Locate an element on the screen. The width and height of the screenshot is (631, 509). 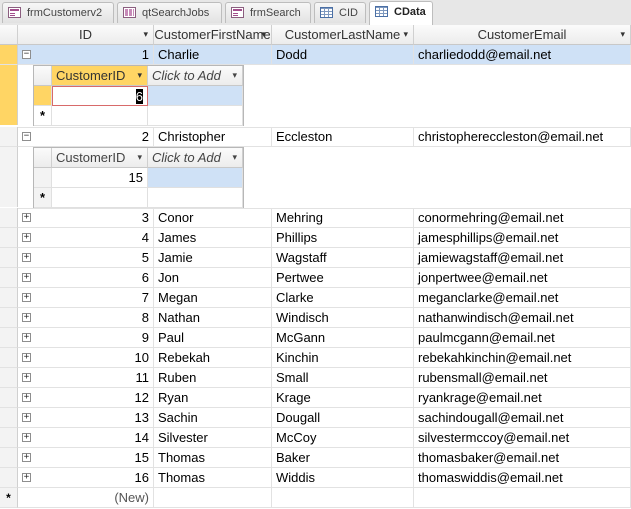
cell-firstname: Rebekah is located at coordinates (213, 358).